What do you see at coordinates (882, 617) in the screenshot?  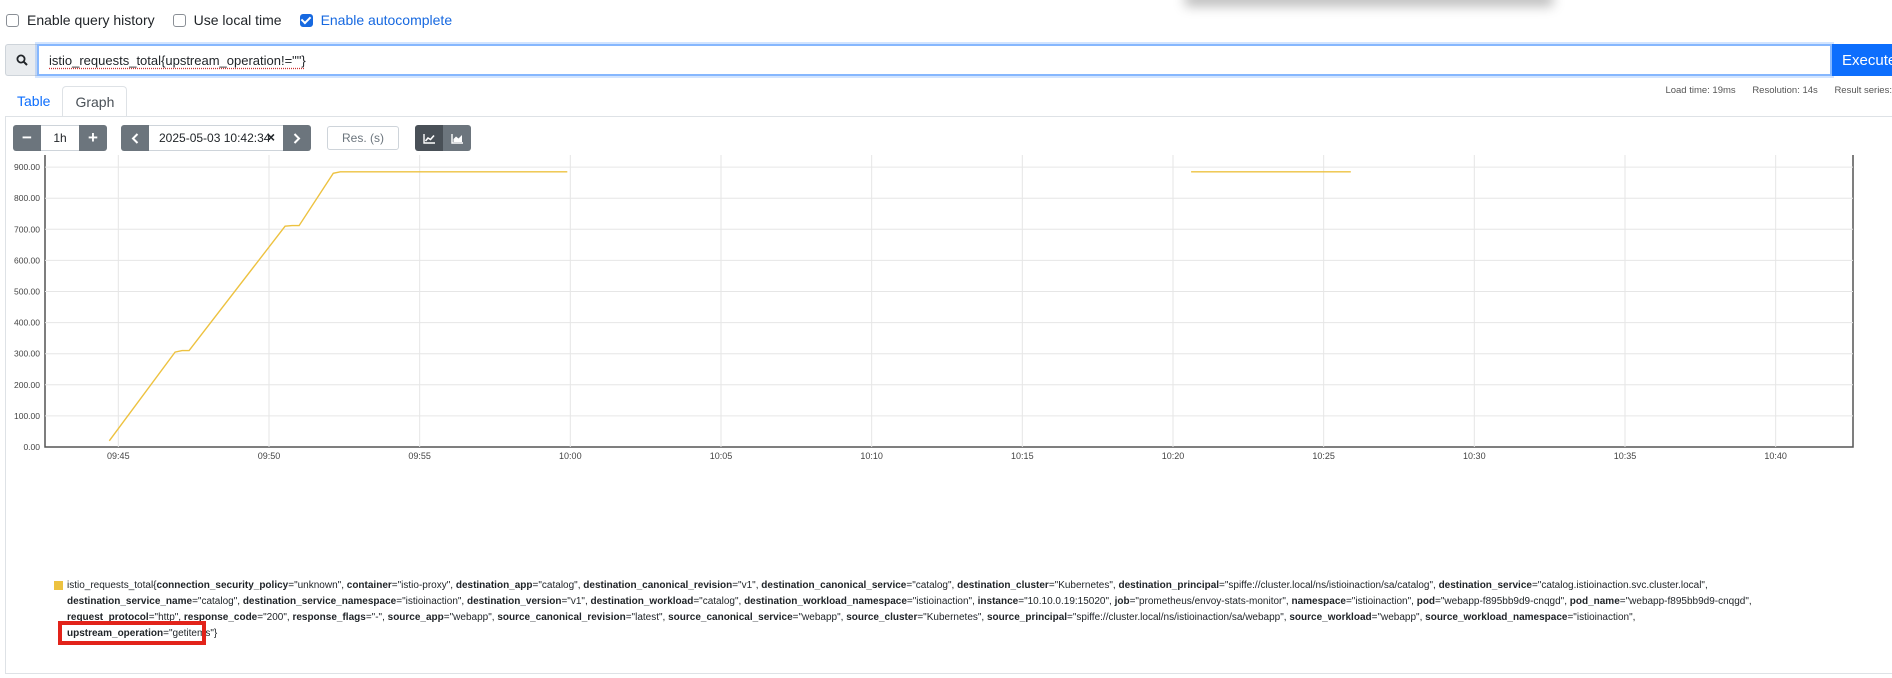 I see `legend-label-key: source_cluster` at bounding box center [882, 617].